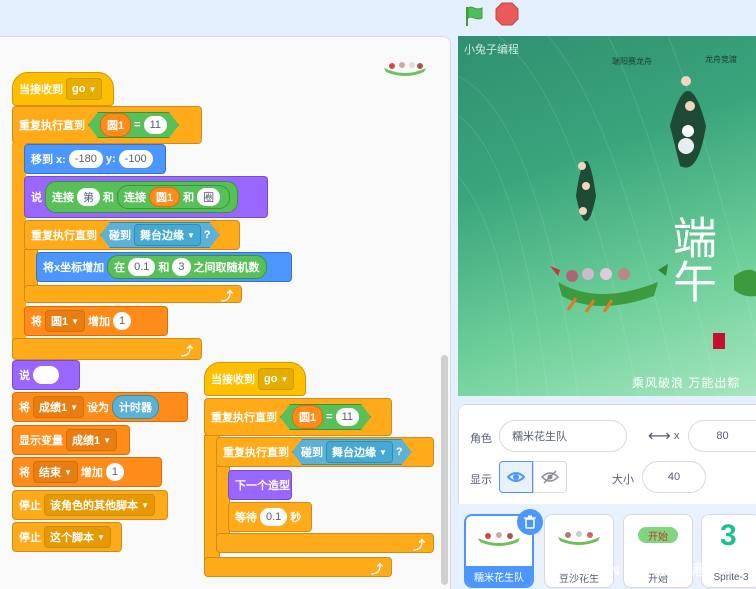 This screenshot has height=589, width=756. Describe the element at coordinates (325, 543) in the screenshot. I see `repeat2-end-2: ⤴` at that location.